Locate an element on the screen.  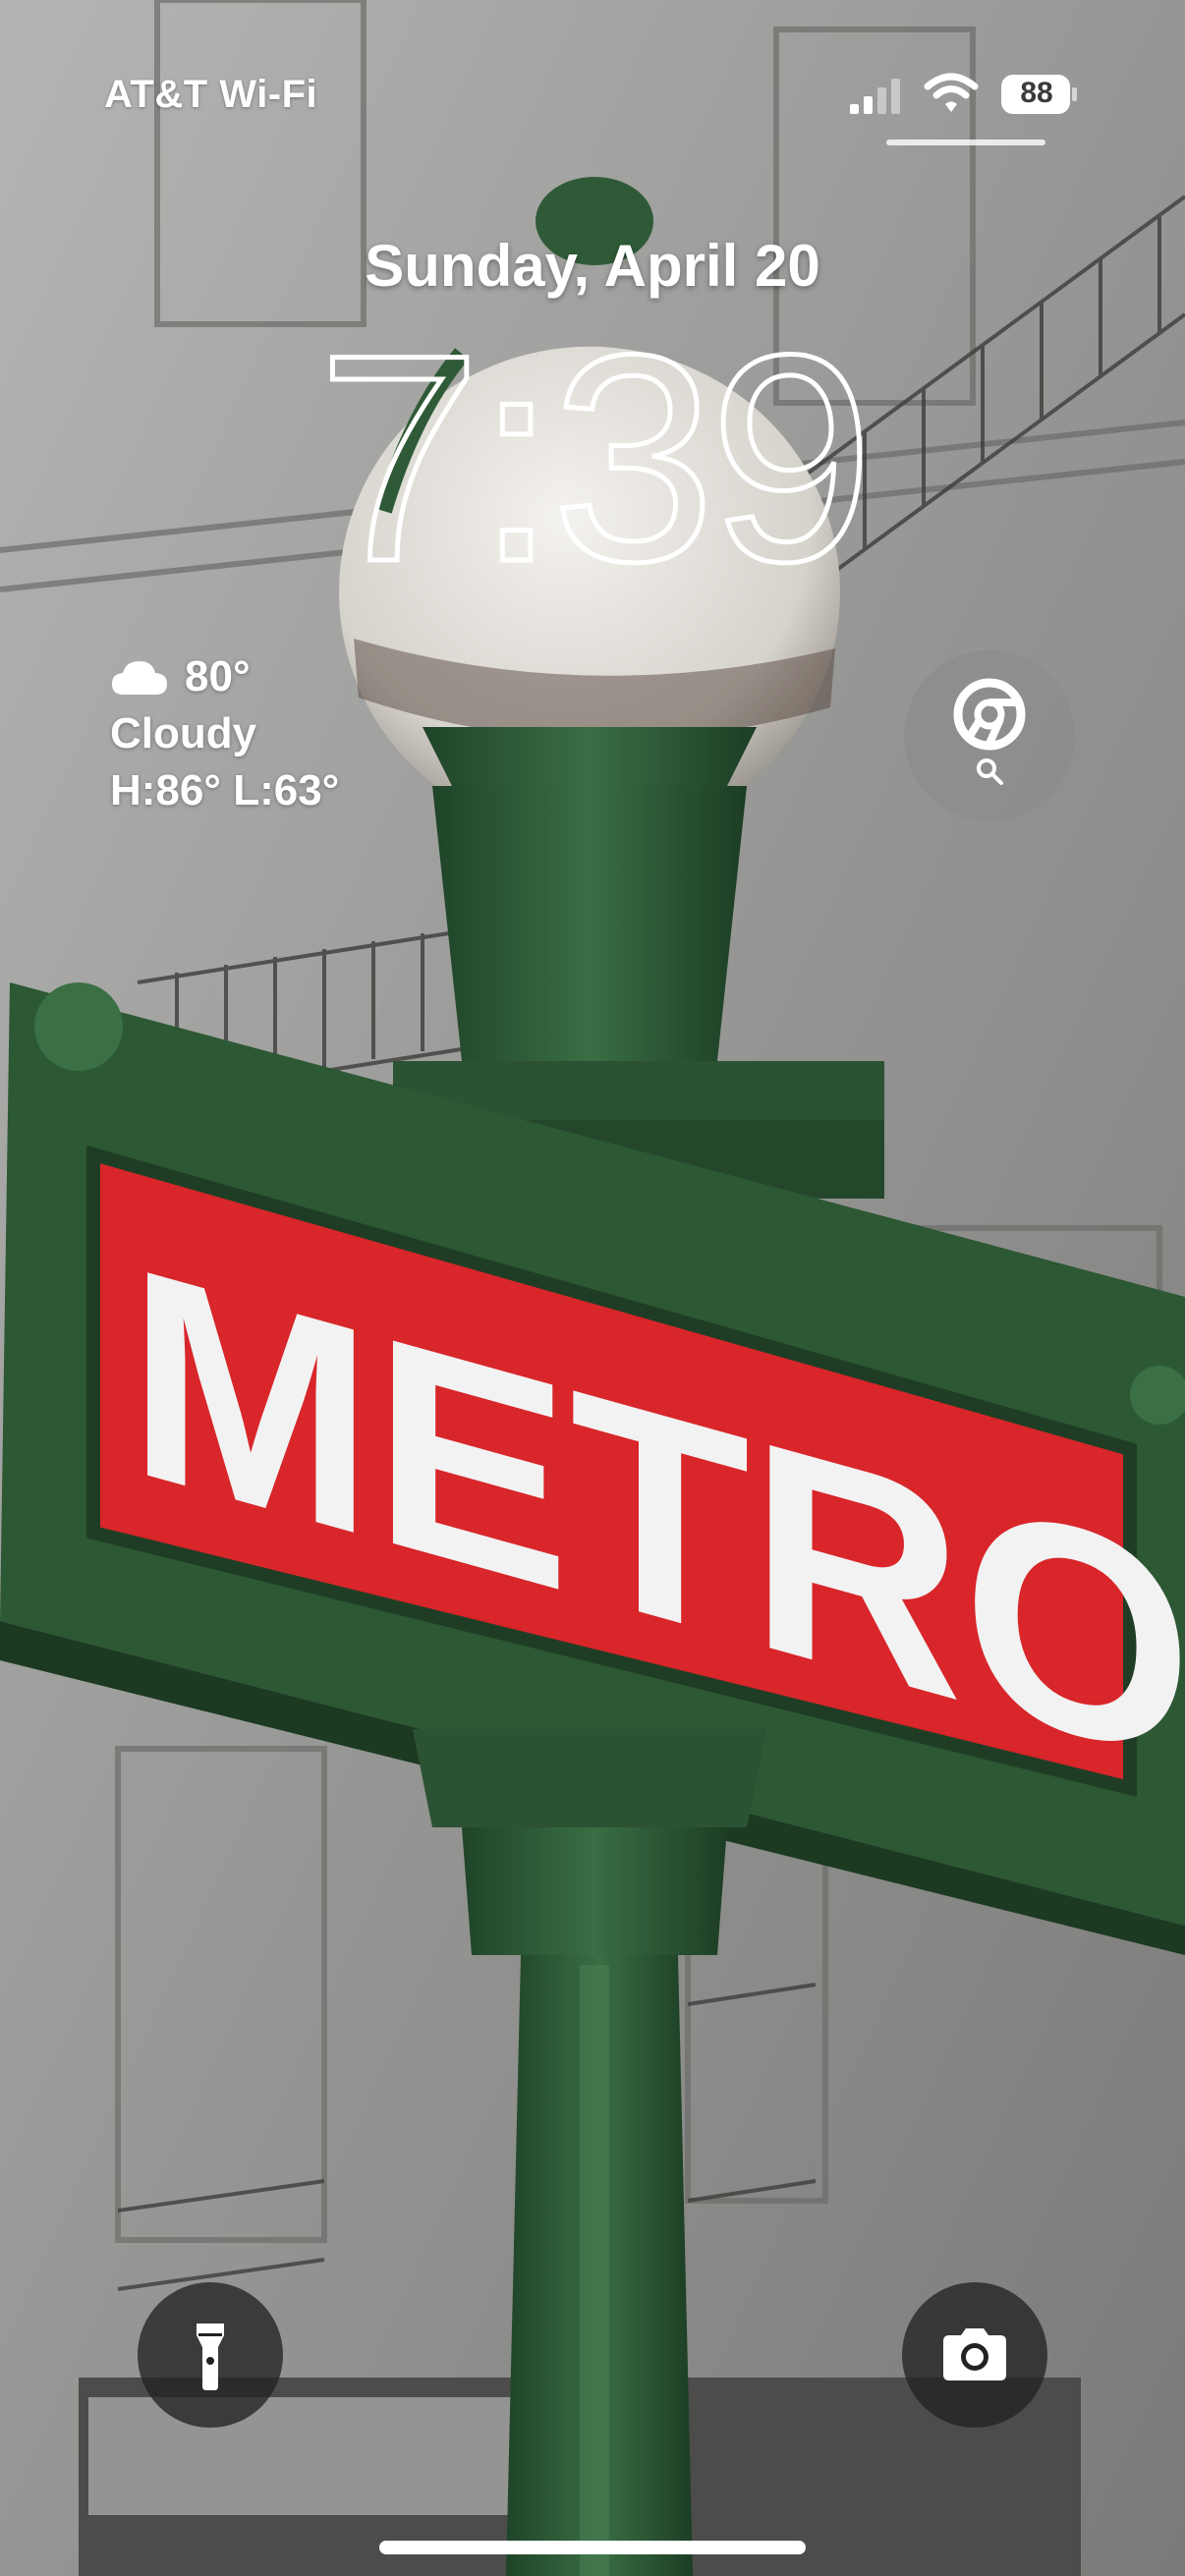
flashlight-icon is located at coordinates (211, 2357).